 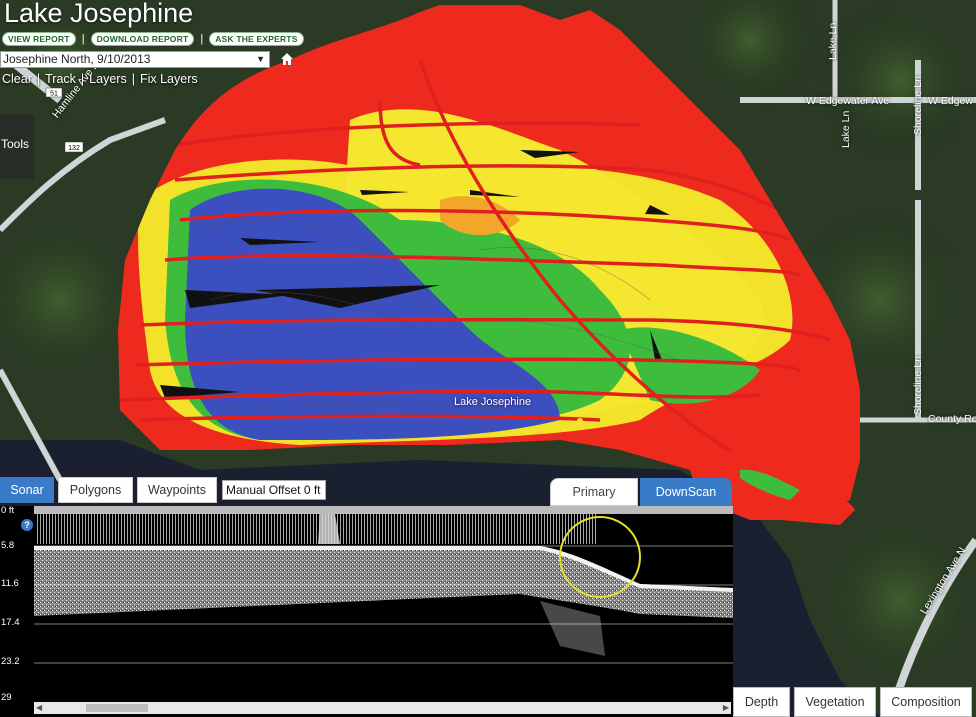 What do you see at coordinates (27, 490) in the screenshot?
I see `tab-sonar: Sonar` at bounding box center [27, 490].